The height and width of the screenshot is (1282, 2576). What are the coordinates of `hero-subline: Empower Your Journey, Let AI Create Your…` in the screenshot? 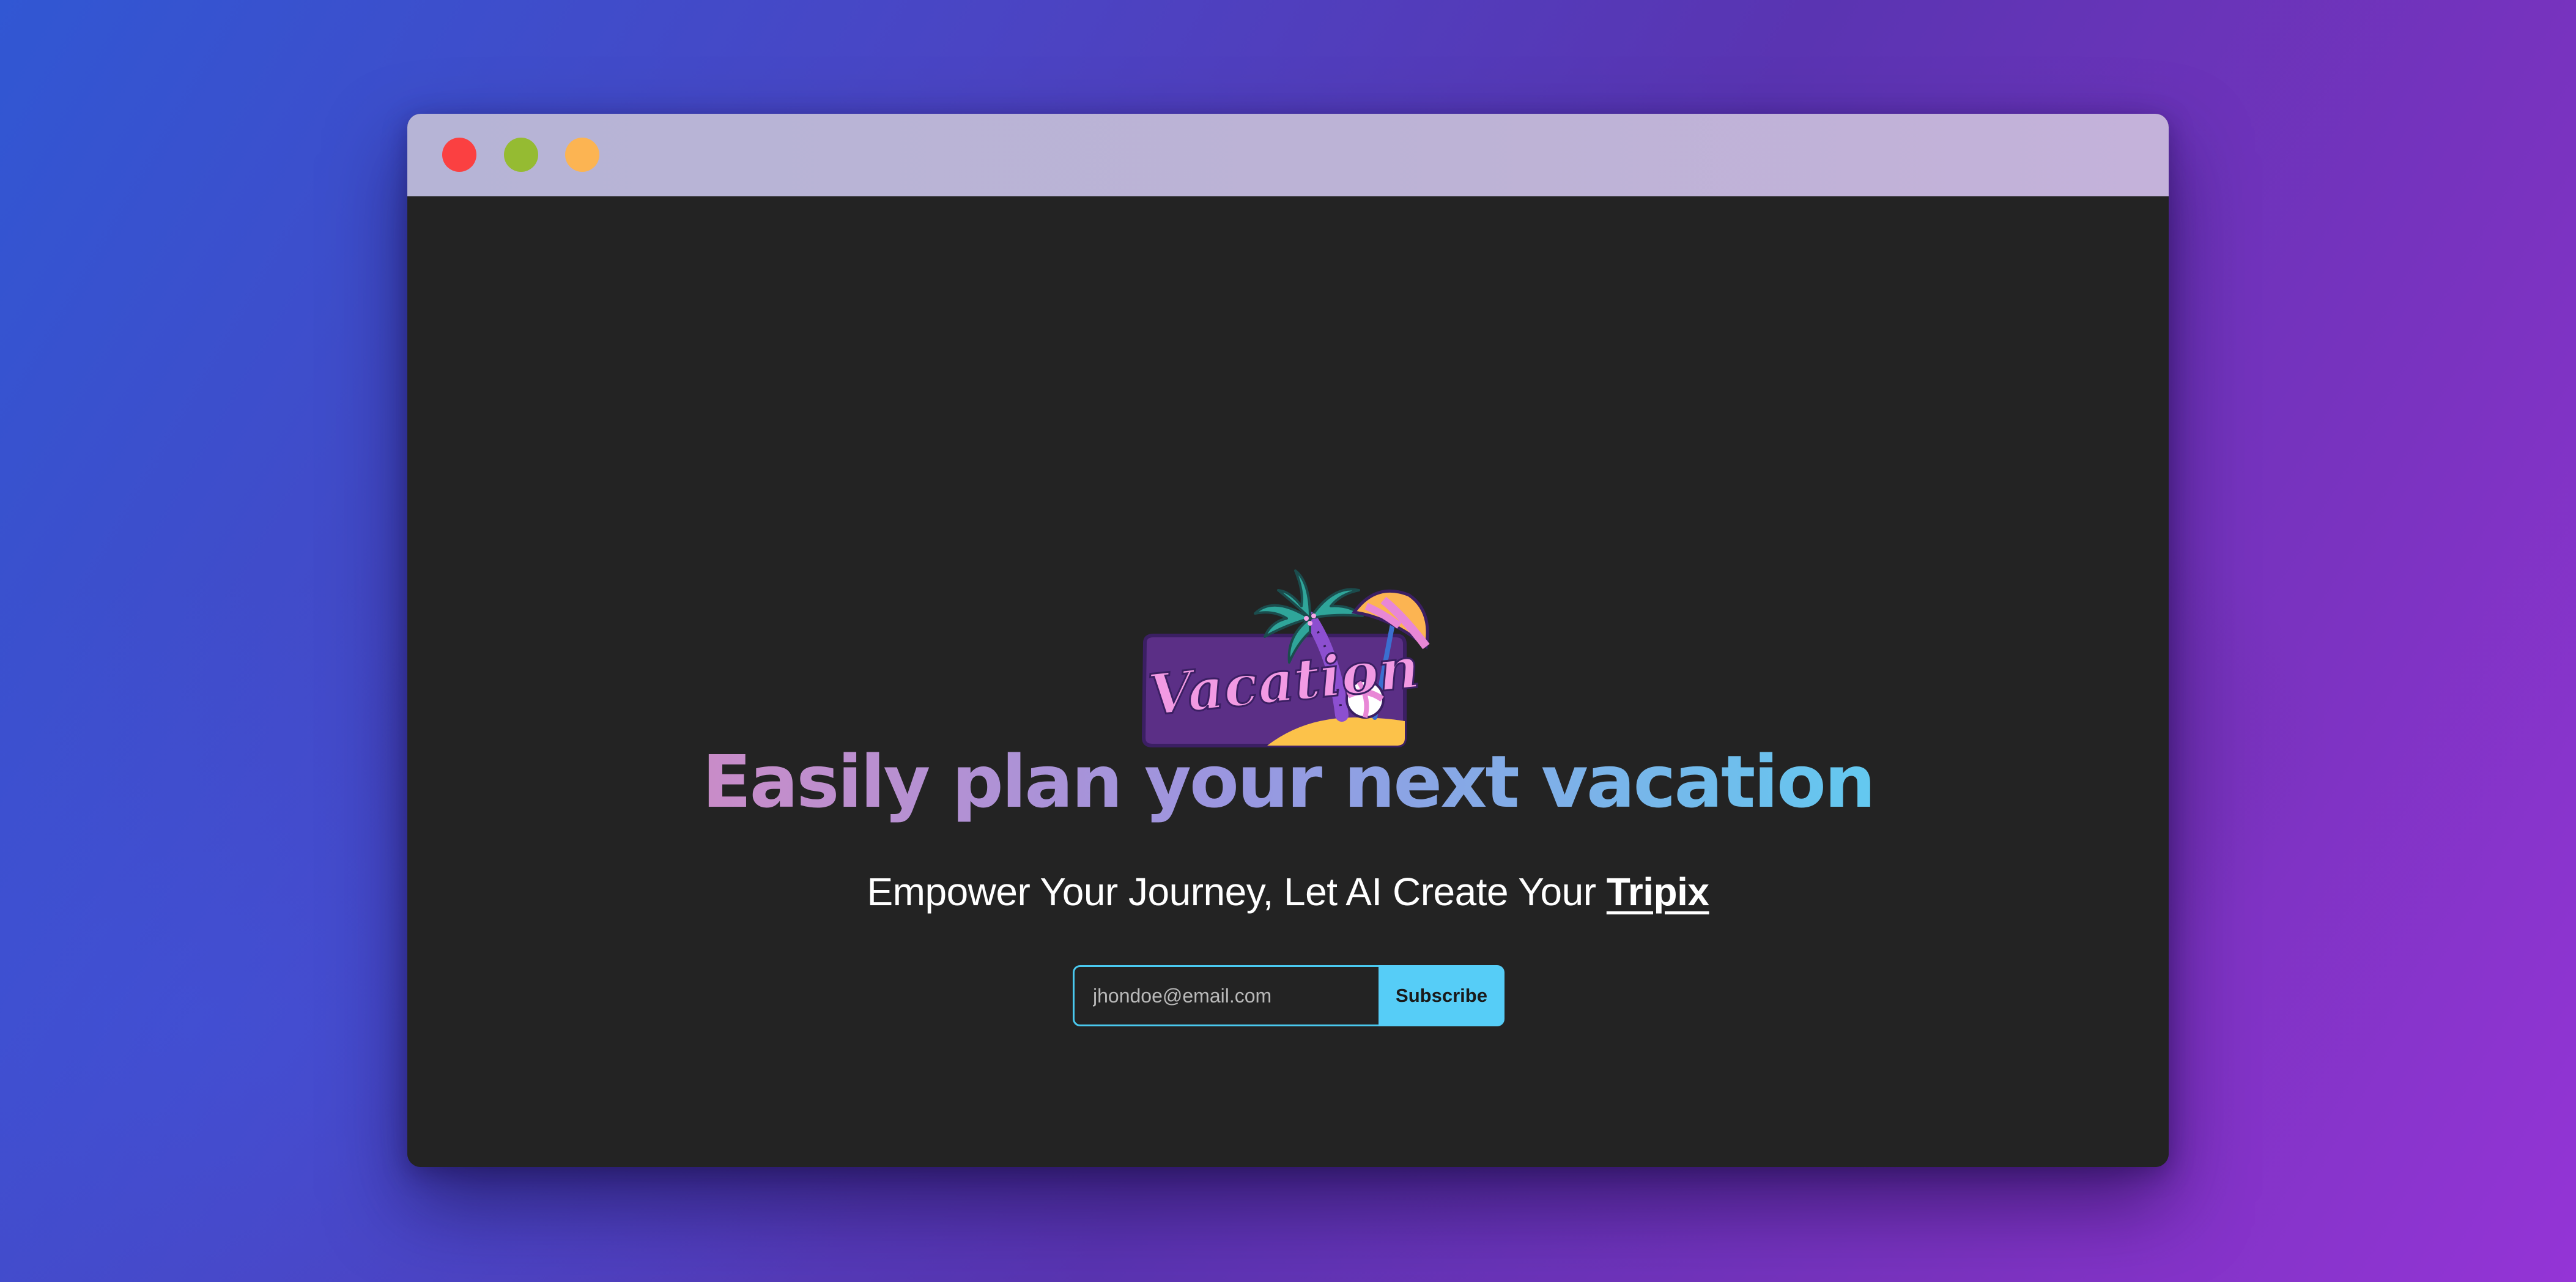 It's located at (1288, 891).